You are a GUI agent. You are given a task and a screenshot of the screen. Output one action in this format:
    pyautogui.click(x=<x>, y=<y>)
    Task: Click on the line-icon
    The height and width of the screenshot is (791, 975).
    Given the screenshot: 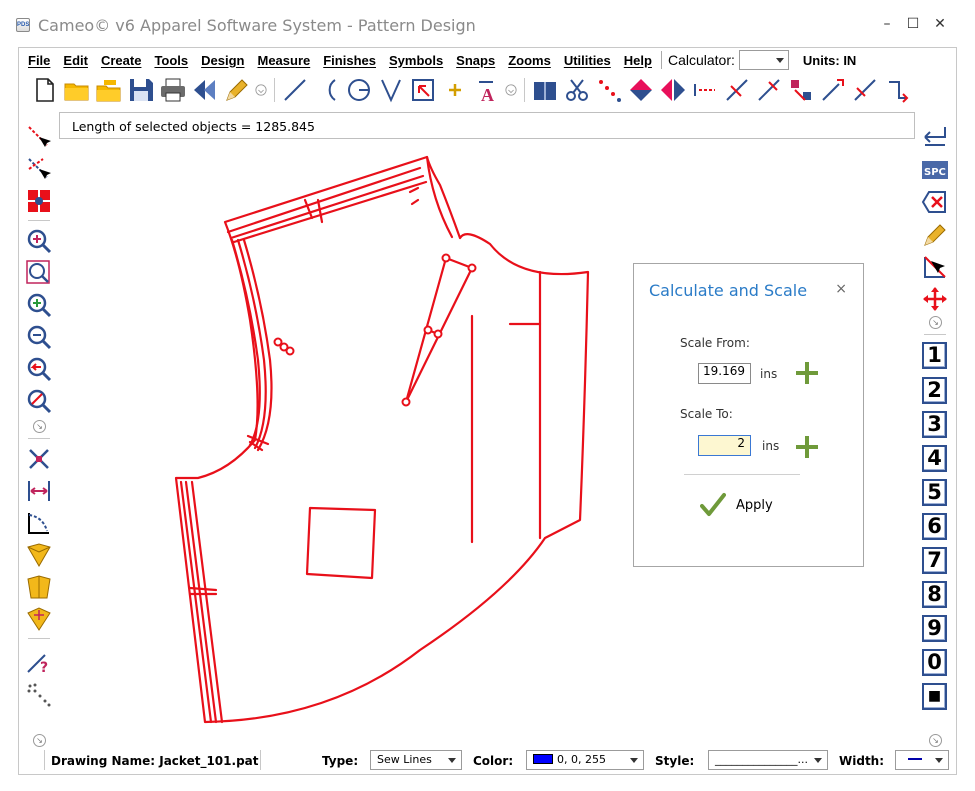 What is the action you would take?
    pyautogui.click(x=295, y=90)
    